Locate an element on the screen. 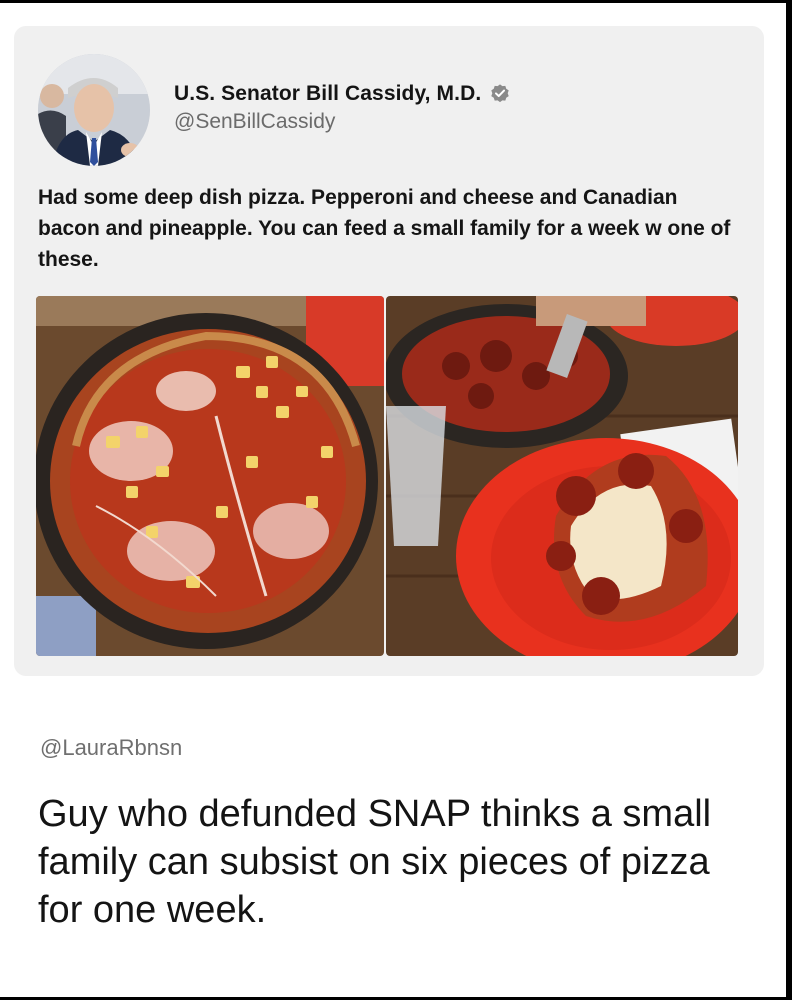 The width and height of the screenshot is (792, 1000). author-handle: @SenBillCassidy is located at coordinates (342, 122).